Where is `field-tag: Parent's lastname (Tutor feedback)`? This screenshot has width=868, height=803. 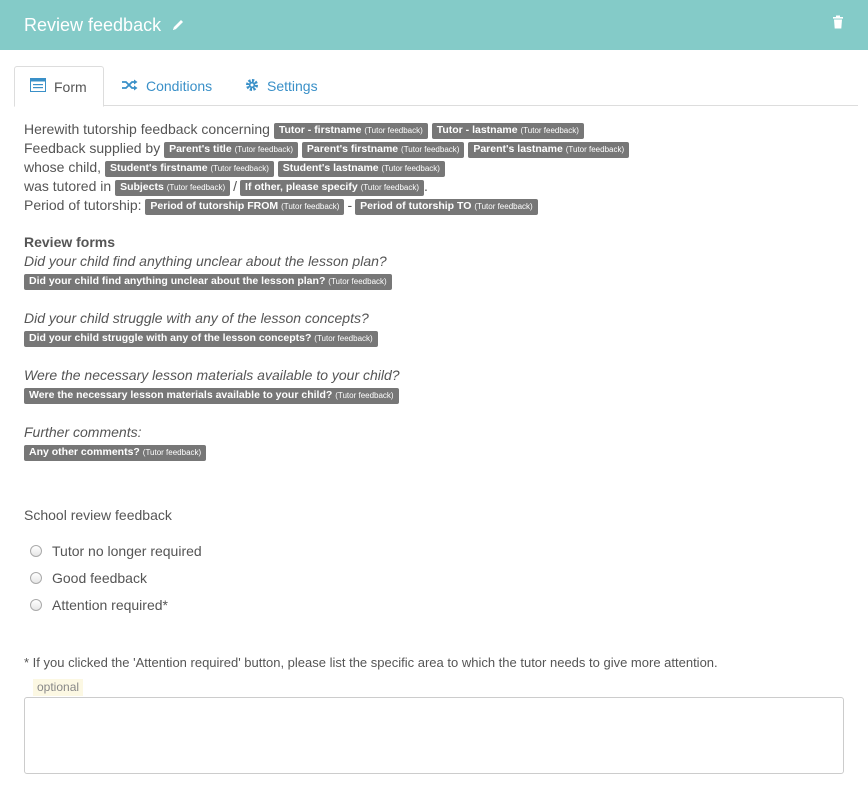 field-tag: Parent's lastname (Tutor feedback) is located at coordinates (549, 150).